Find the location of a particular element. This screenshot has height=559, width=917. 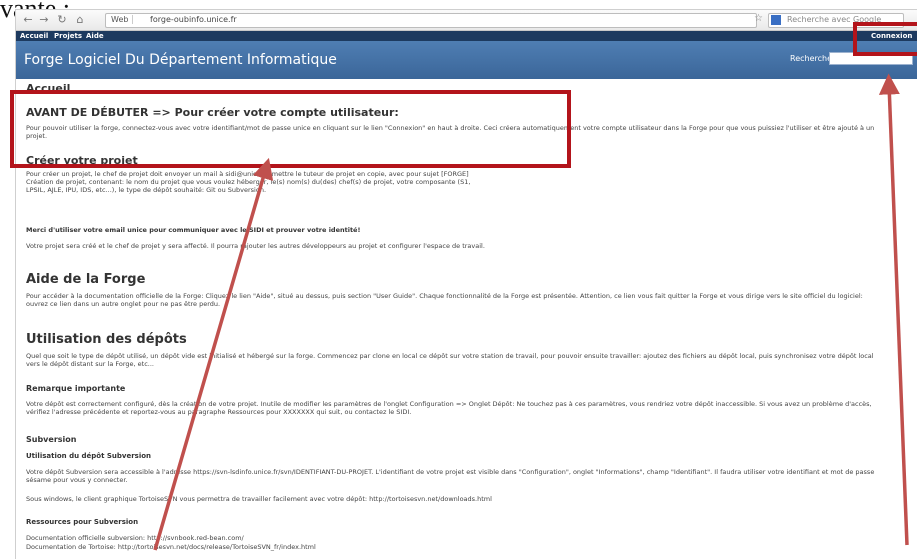

arrow-to-login-box is located at coordinates (893, 309).